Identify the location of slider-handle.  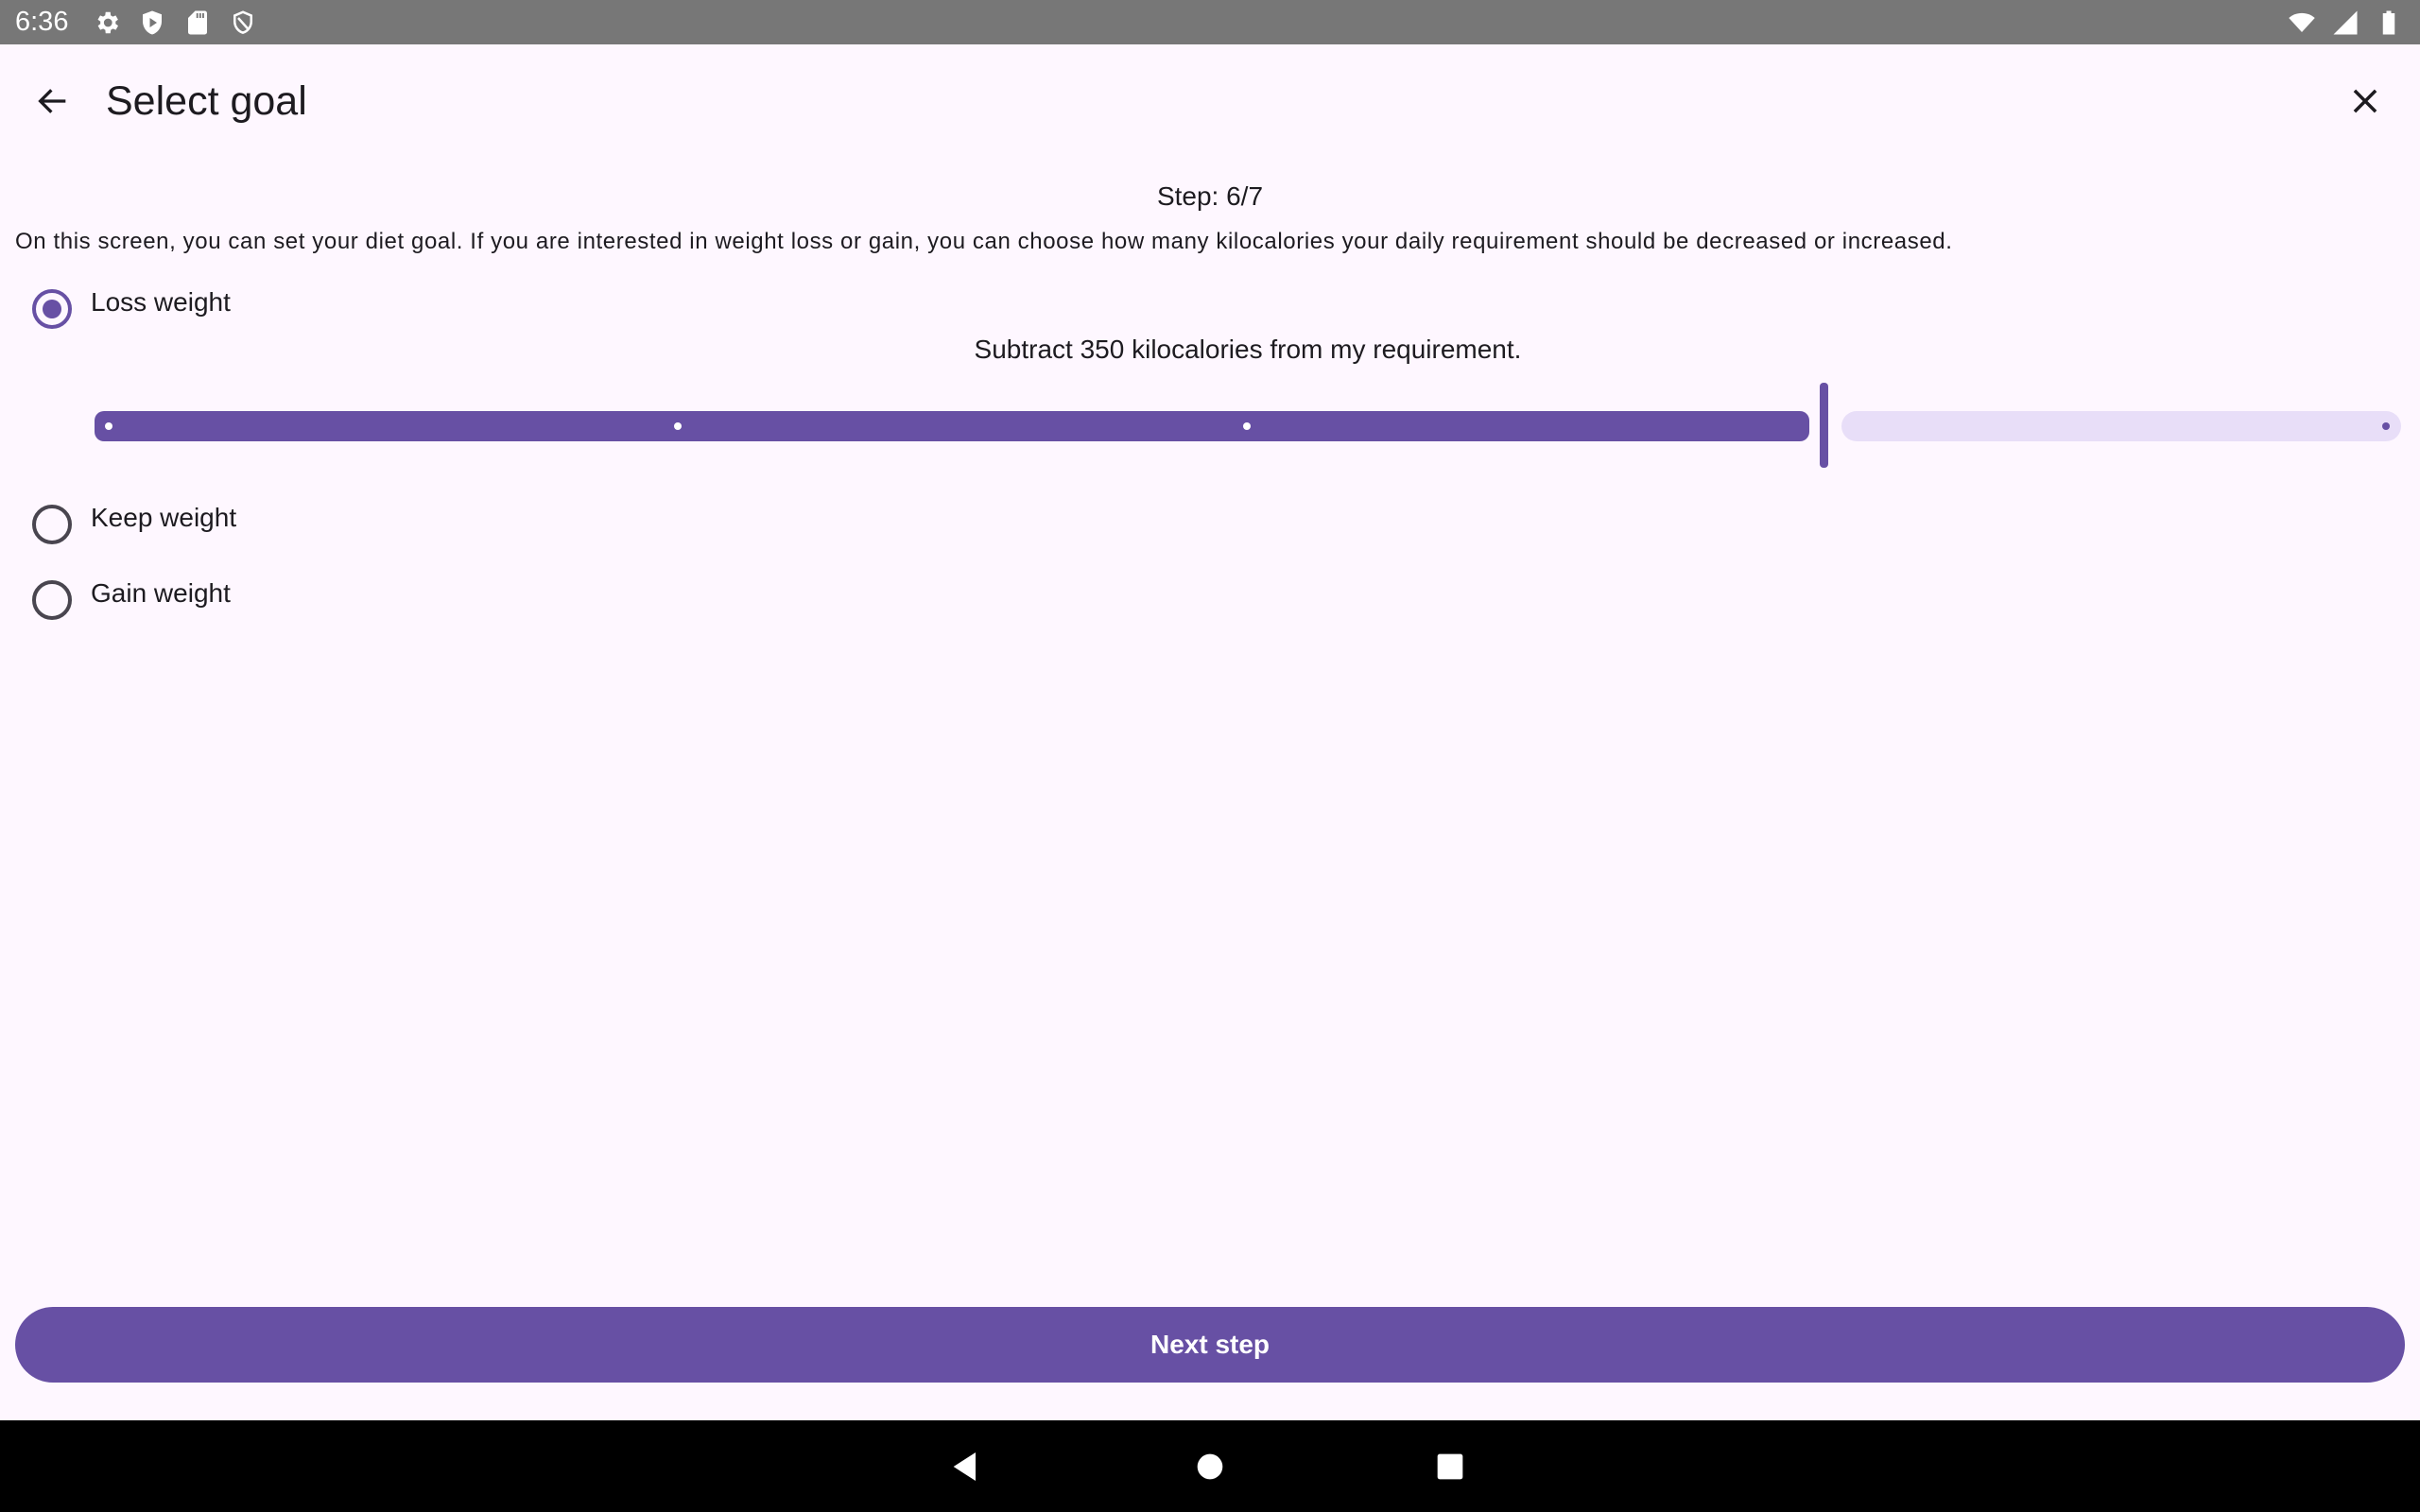
(1824, 425).